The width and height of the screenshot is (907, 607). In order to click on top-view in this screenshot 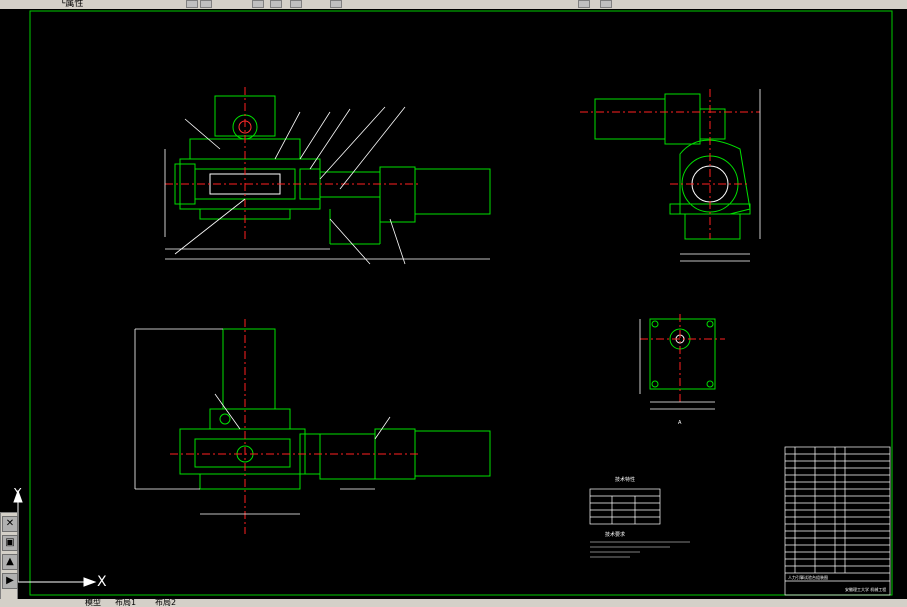, I will do `click(335, 409)`.